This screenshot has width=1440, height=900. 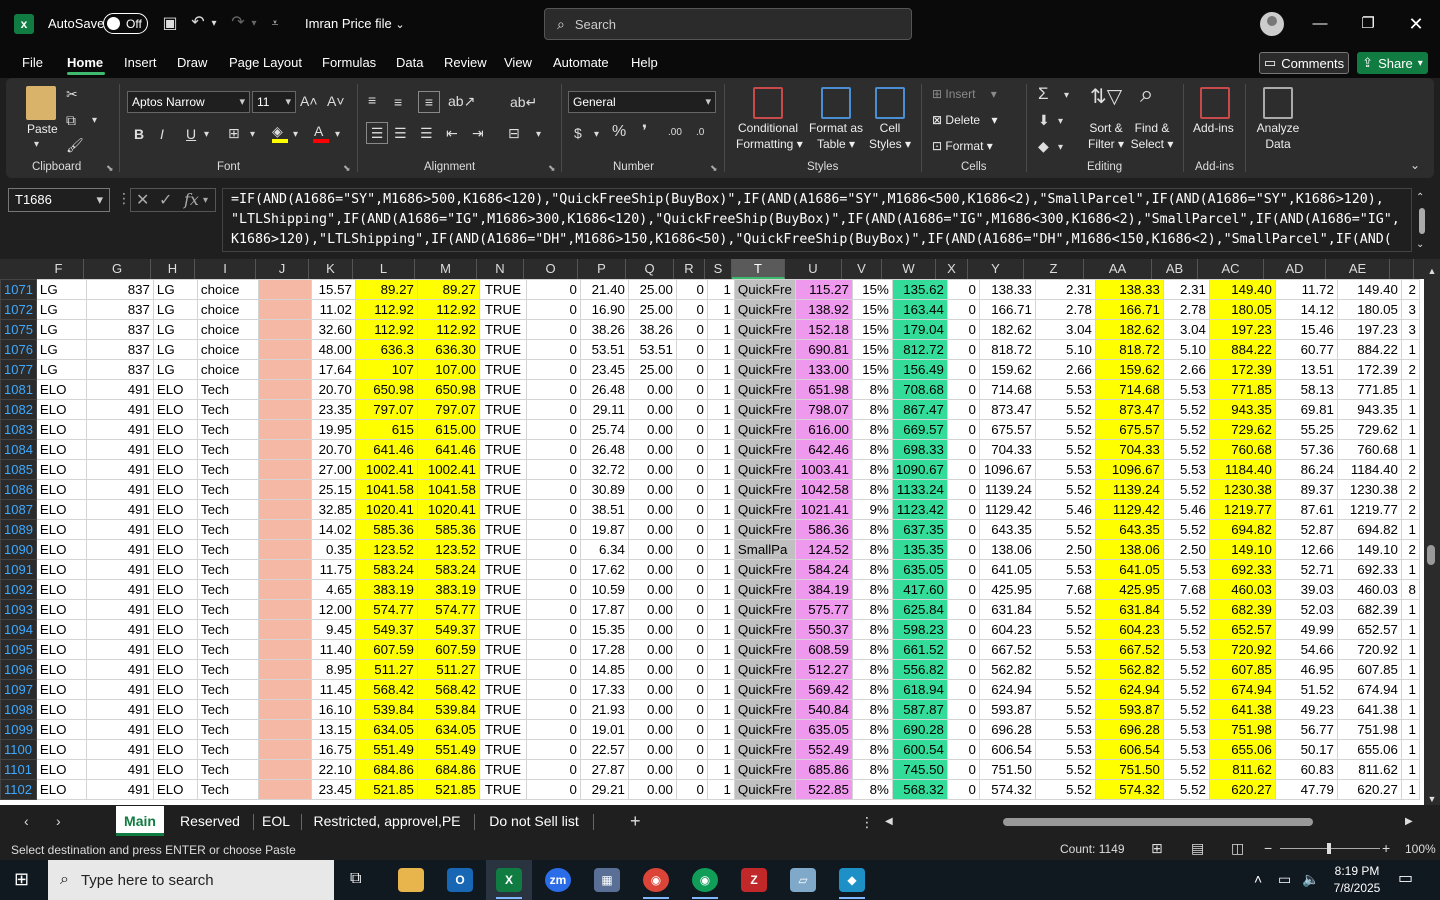 I want to click on cell: 550.37, so click(x=823, y=629).